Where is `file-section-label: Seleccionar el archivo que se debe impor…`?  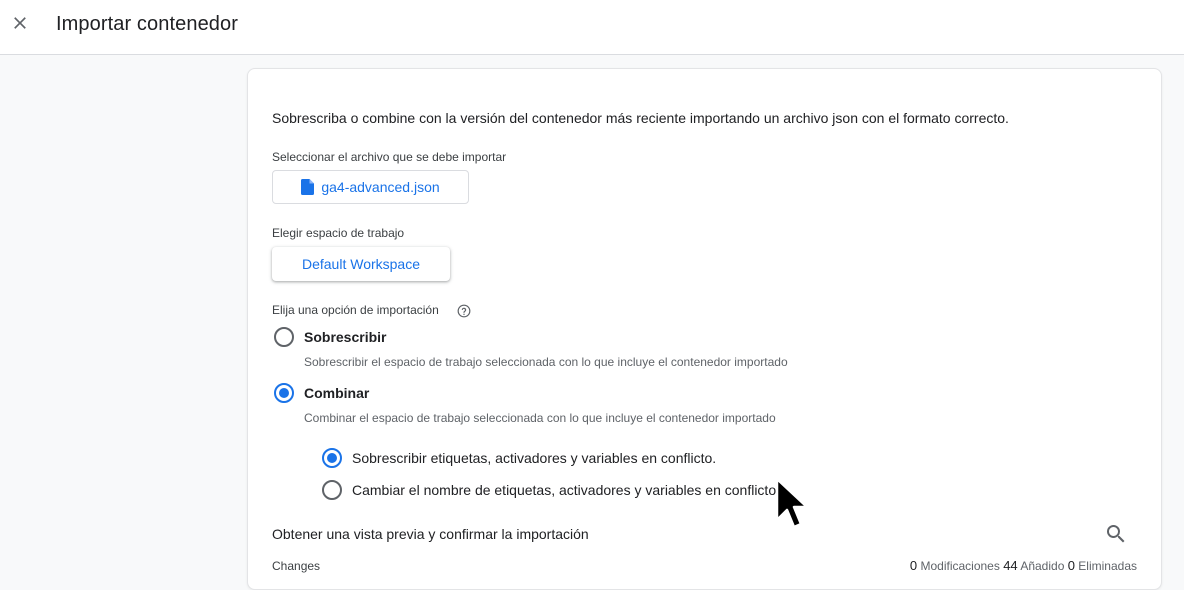 file-section-label: Seleccionar el archivo que se debe impor… is located at coordinates (389, 157).